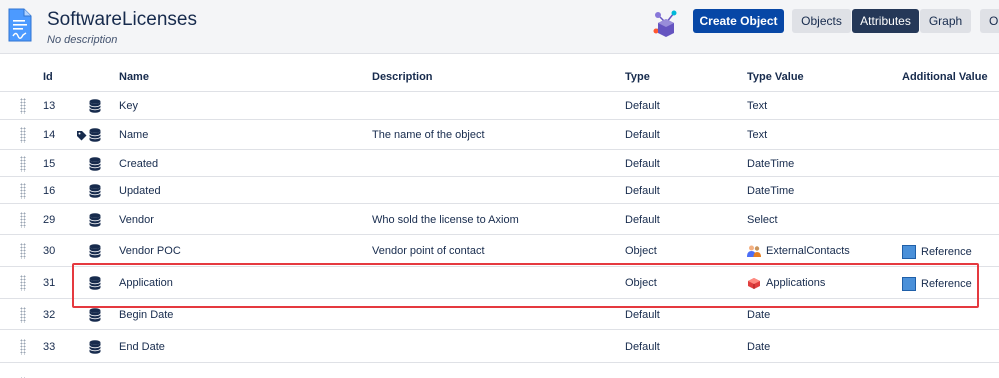 Image resolution: width=999 pixels, height=378 pixels. What do you see at coordinates (134, 77) in the screenshot?
I see `column-header-name: Name` at bounding box center [134, 77].